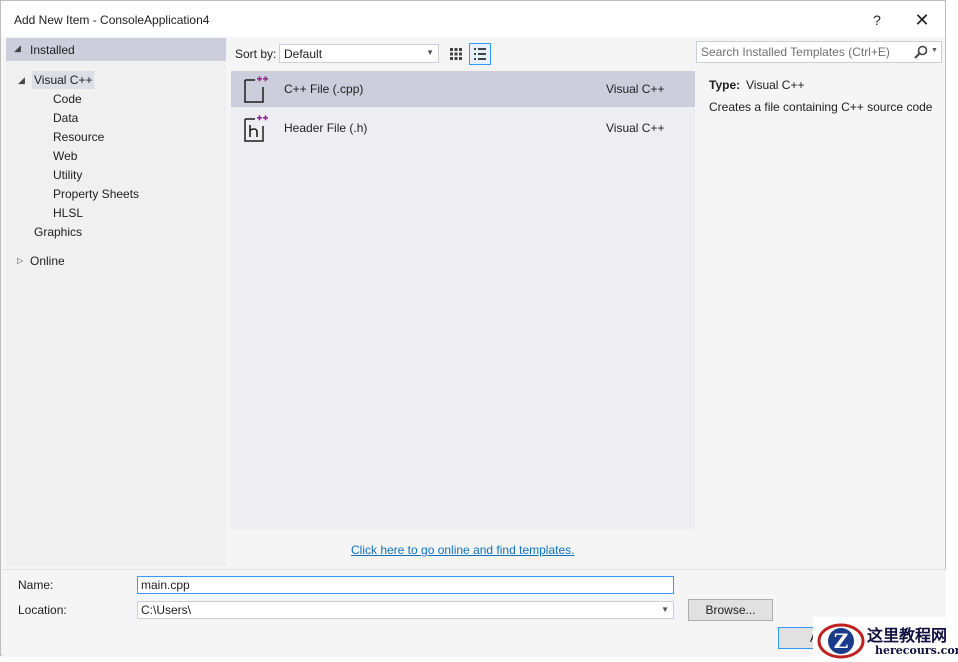 This screenshot has height=662, width=958. What do you see at coordinates (877, 20) in the screenshot?
I see `help-button: ?` at bounding box center [877, 20].